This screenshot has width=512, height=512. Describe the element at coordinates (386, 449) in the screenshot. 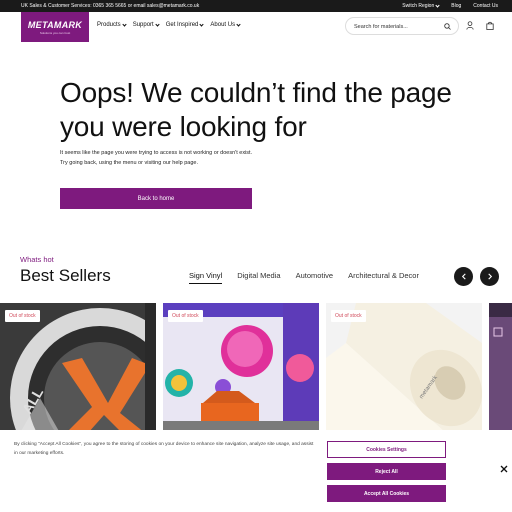

I see `cookie-settings-button: Cookies Settings` at that location.